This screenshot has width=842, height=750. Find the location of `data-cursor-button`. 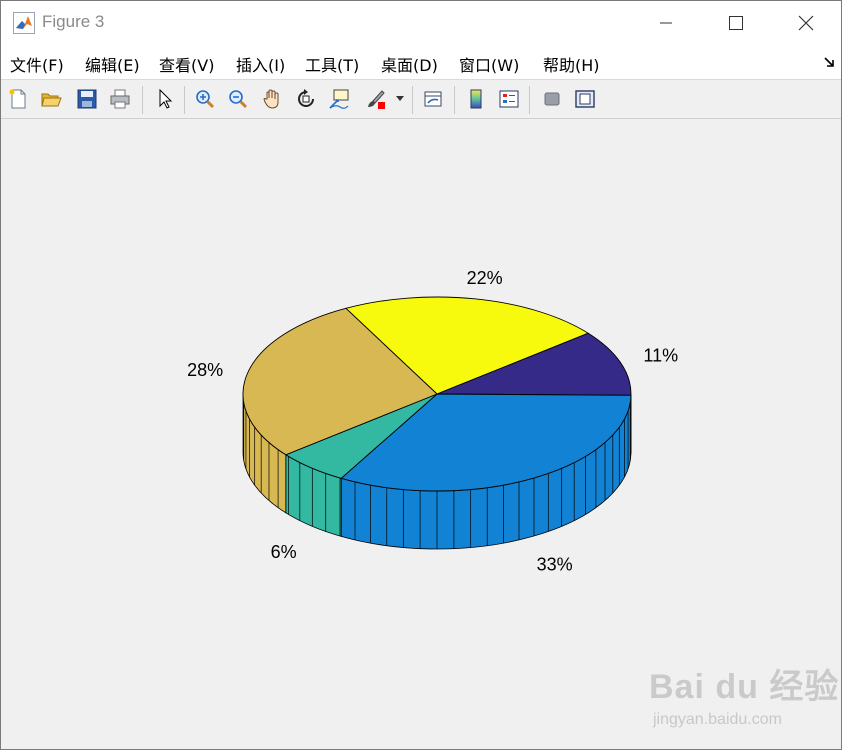

data-cursor-button is located at coordinates (339, 99).